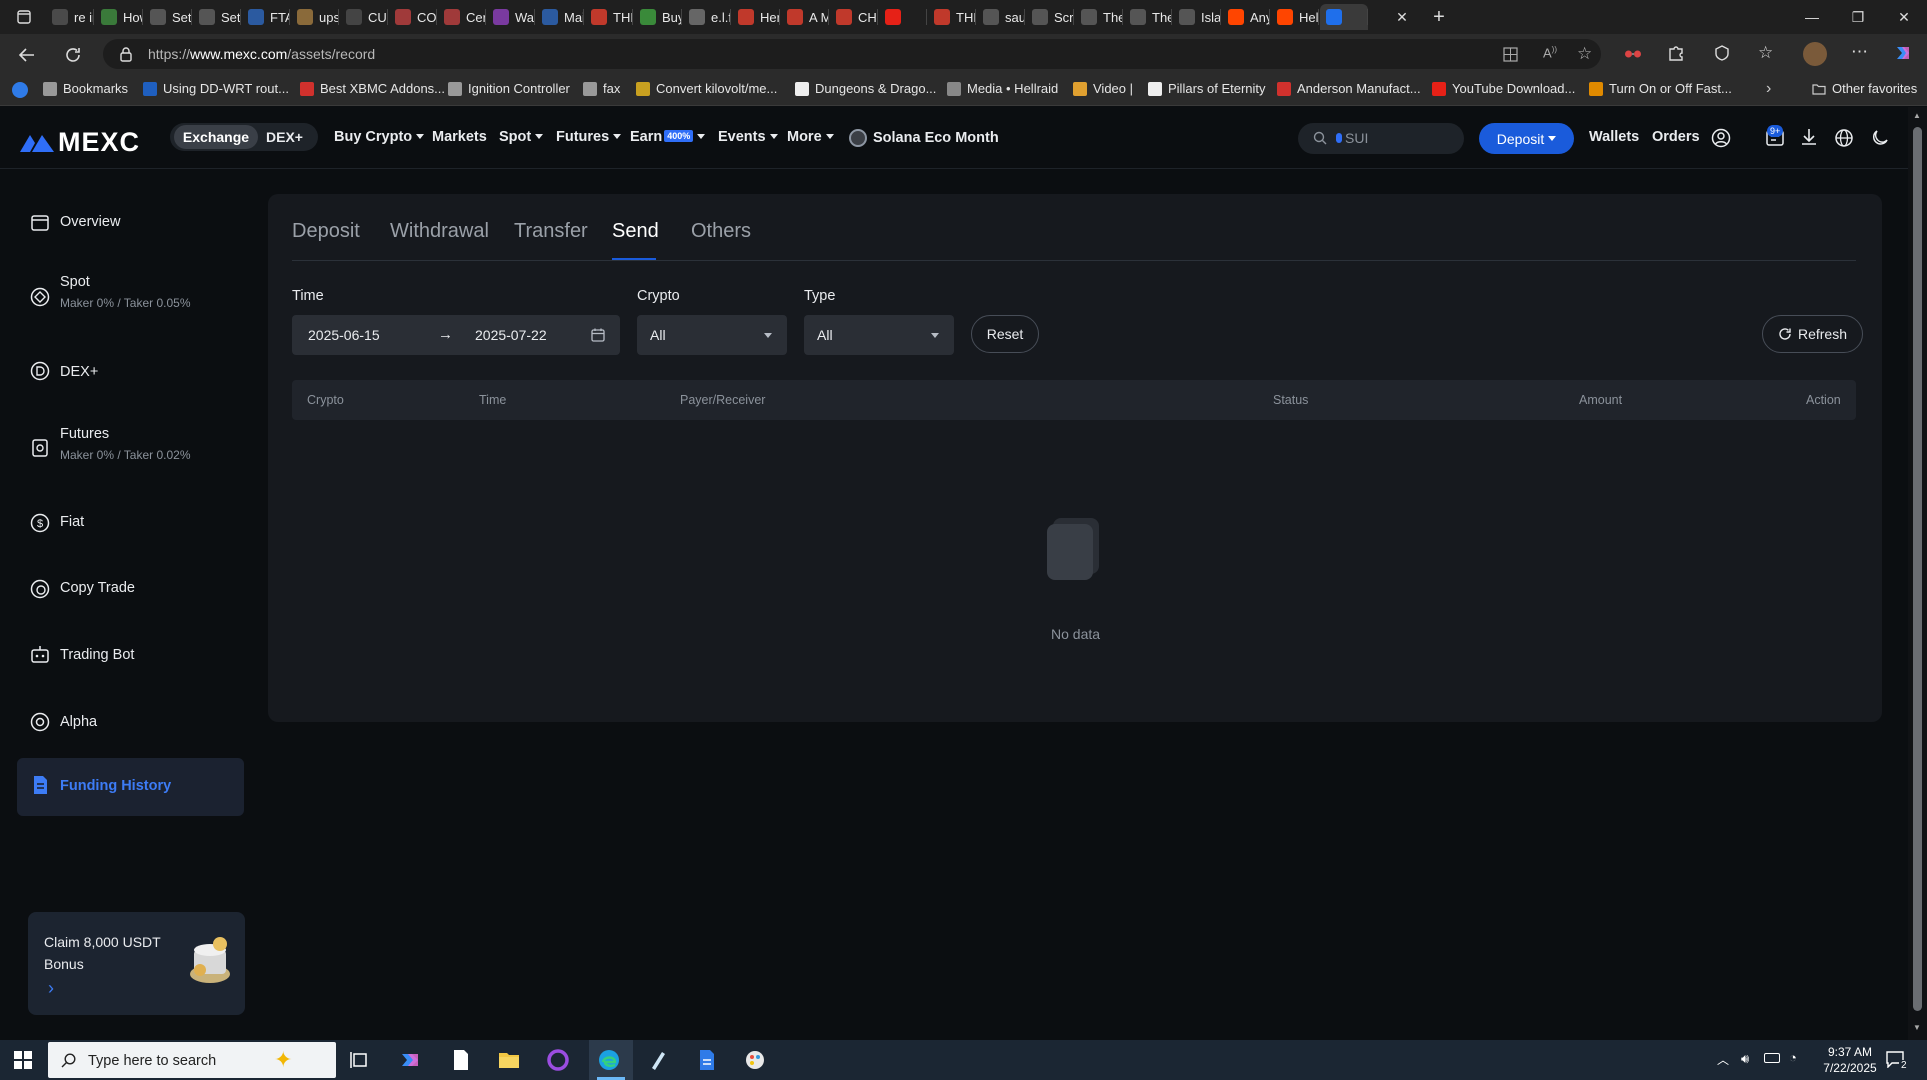 This screenshot has width=1927, height=1080. Describe the element at coordinates (130, 725) in the screenshot. I see `sidebar-item-alpha: Alpha` at that location.